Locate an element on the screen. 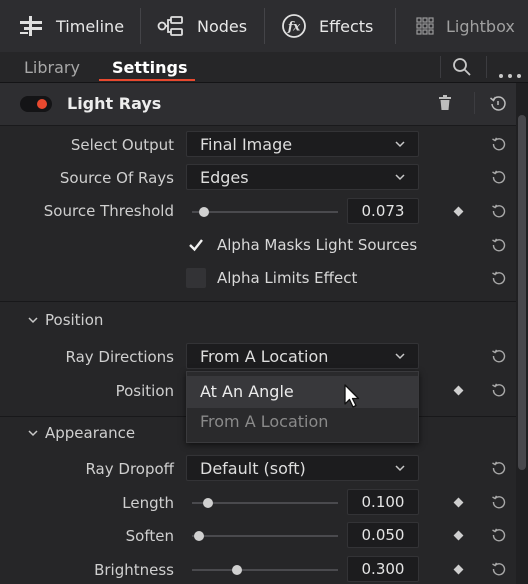  appearance-section-title: Appearance is located at coordinates (90, 433).